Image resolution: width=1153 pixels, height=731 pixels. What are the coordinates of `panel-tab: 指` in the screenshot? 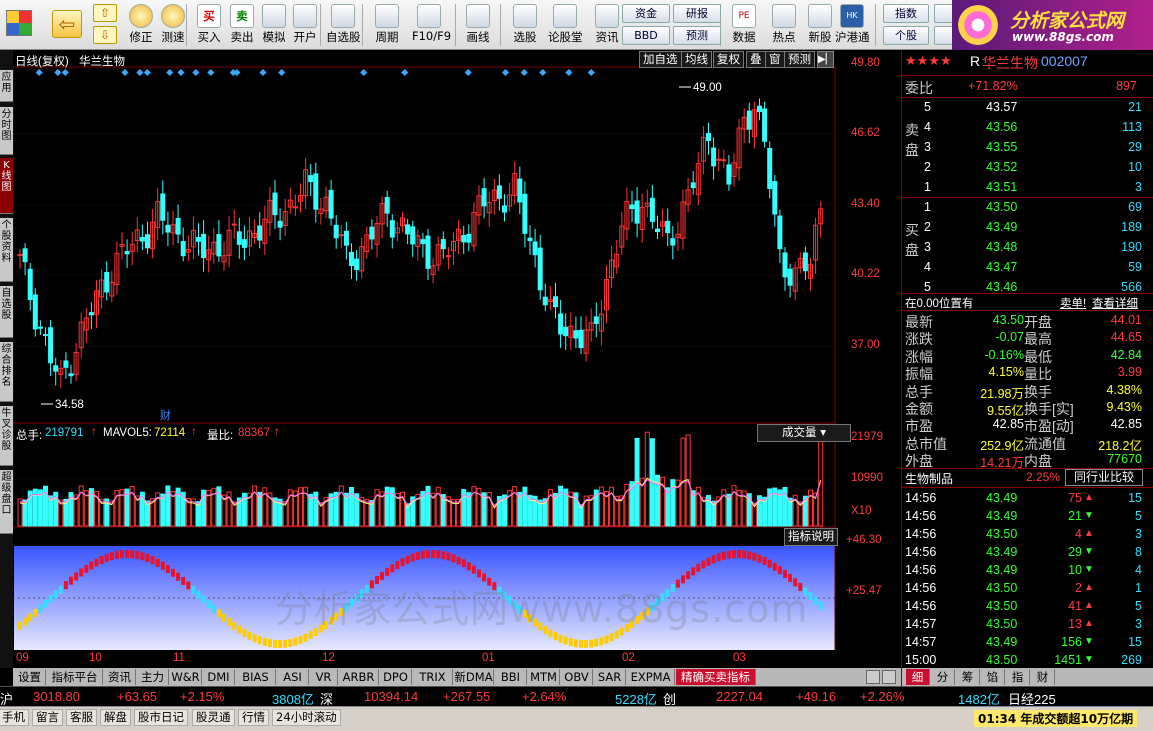 It's located at (1018, 677).